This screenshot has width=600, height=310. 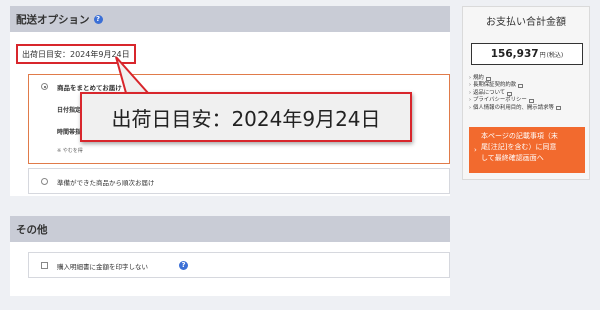 What do you see at coordinates (69, 110) in the screenshot?
I see `date-specify-label: 日付指定` at bounding box center [69, 110].